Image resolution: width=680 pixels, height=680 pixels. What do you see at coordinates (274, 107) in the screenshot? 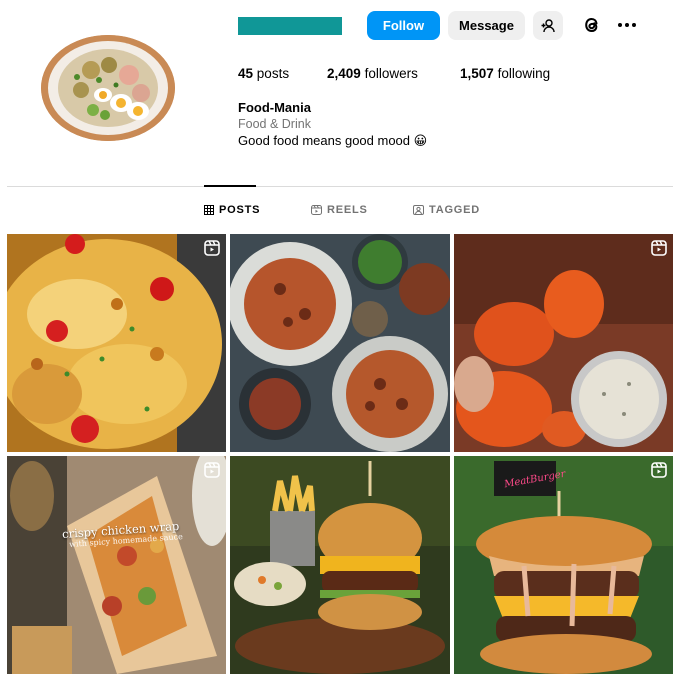
I see `profile-name: Food-Mania` at bounding box center [274, 107].